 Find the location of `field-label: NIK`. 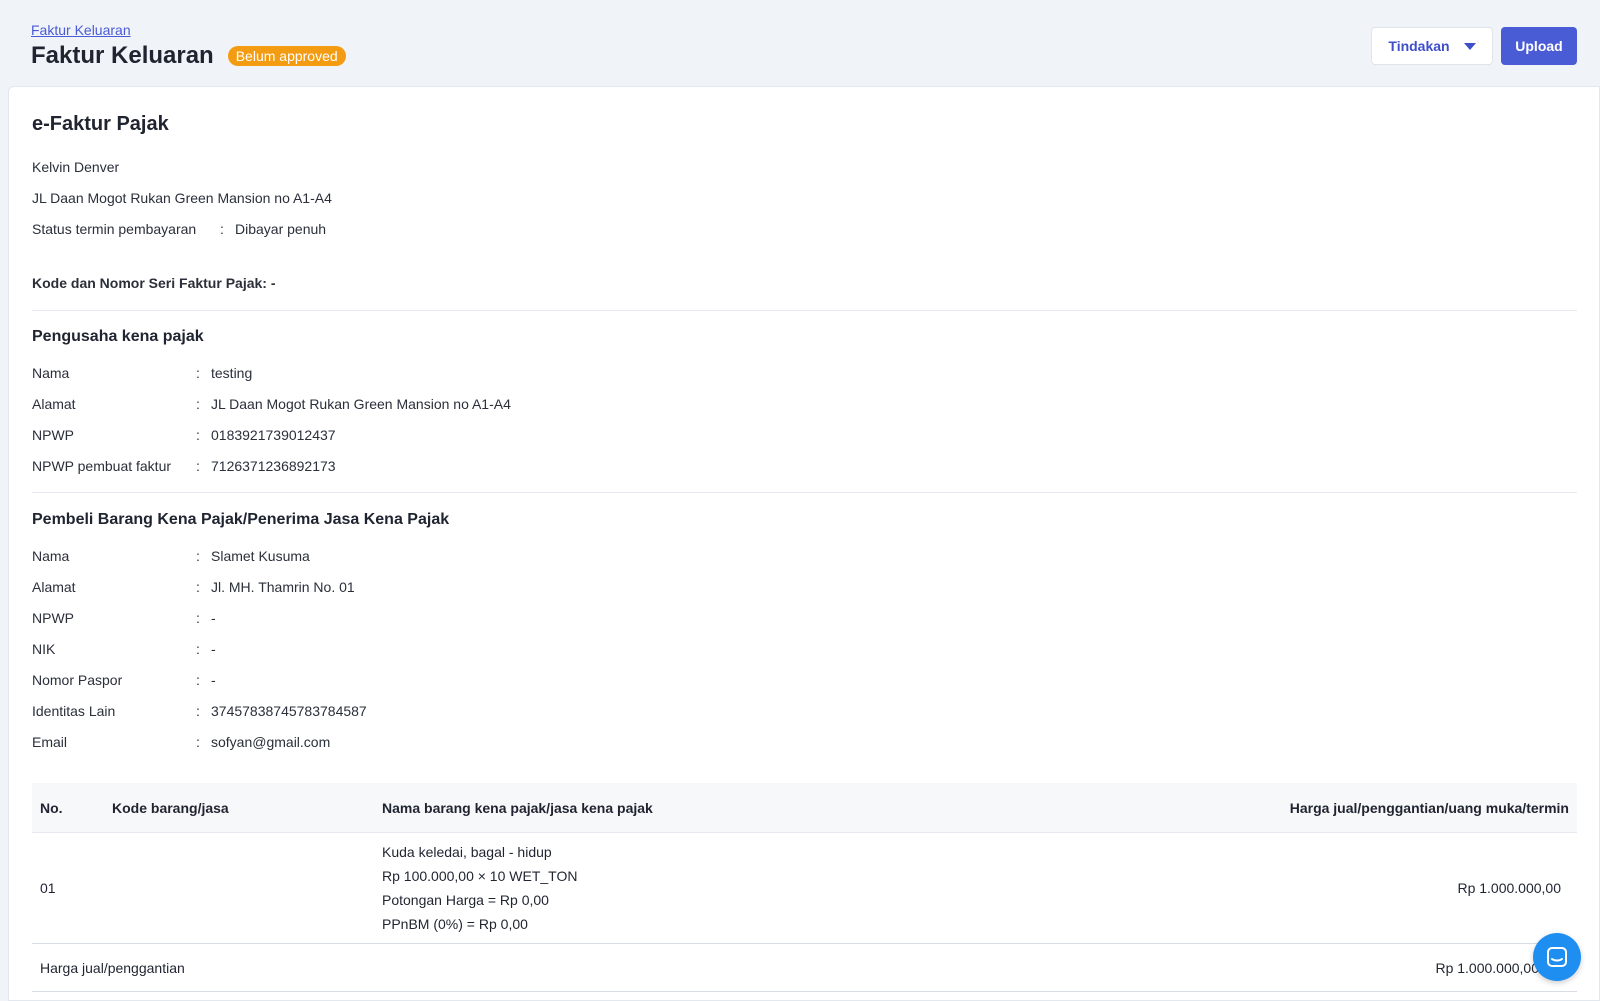

field-label: NIK is located at coordinates (44, 649).